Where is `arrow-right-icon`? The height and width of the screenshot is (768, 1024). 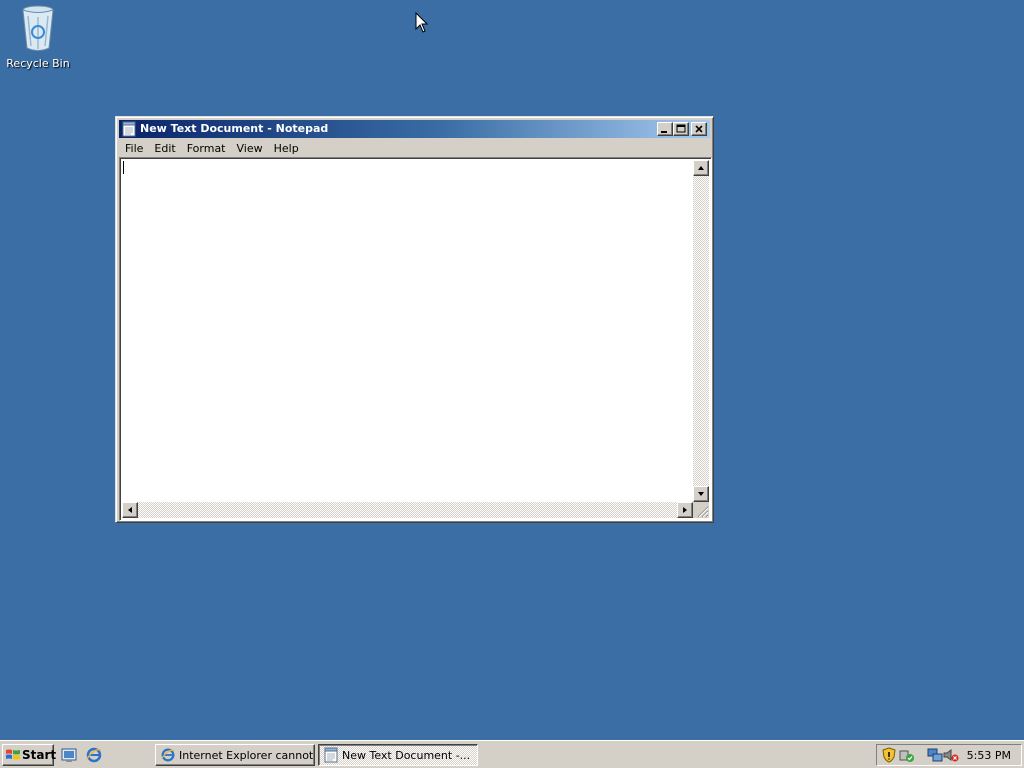
arrow-right-icon is located at coordinates (685, 510).